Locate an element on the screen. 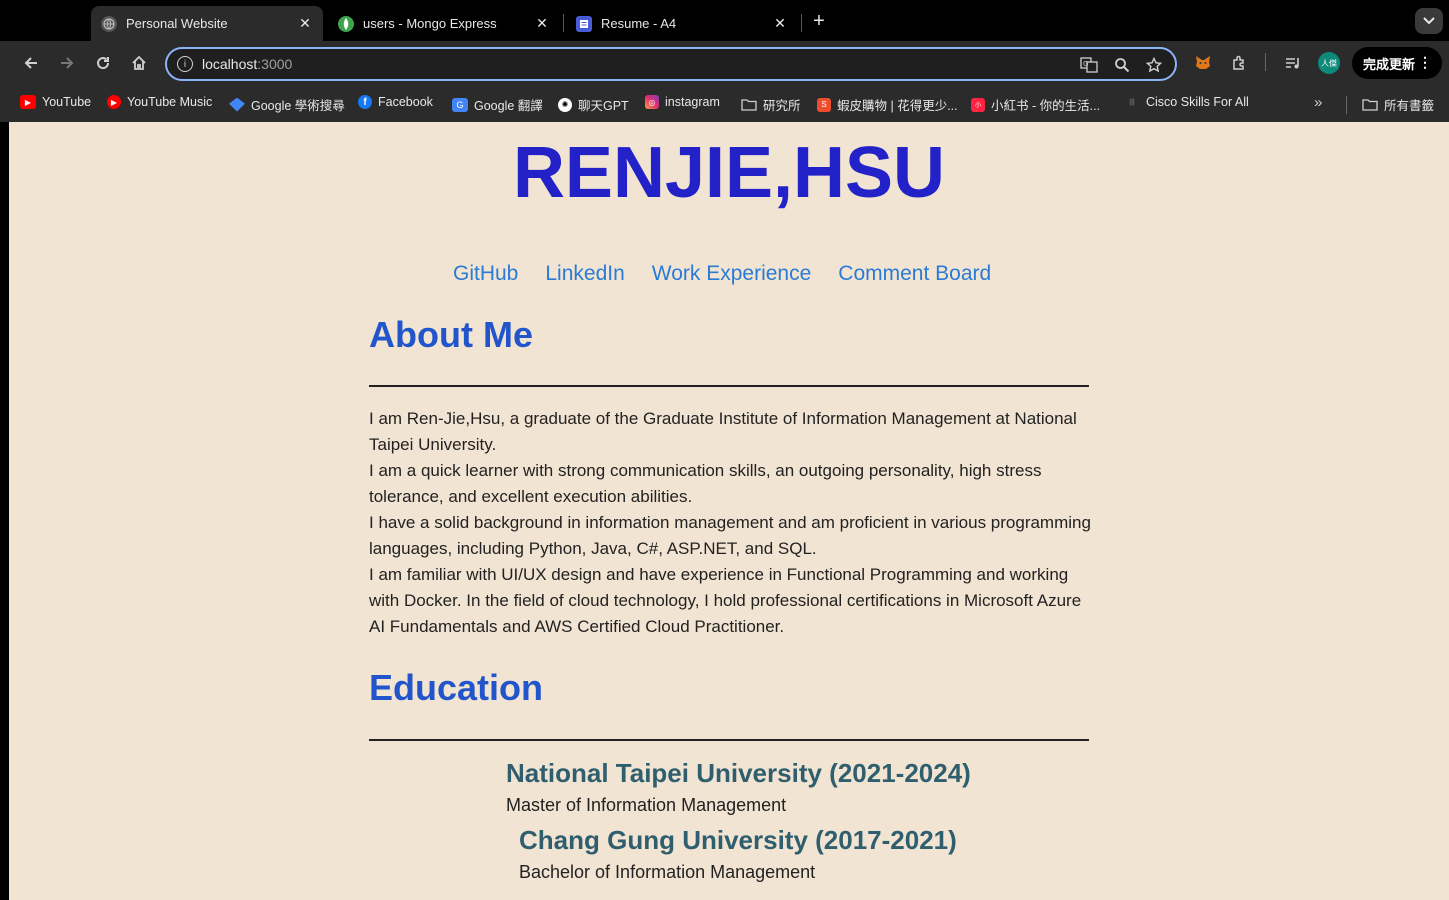 This screenshot has width=1449, height=900. update-label: 完成更新 is located at coordinates (1389, 64).